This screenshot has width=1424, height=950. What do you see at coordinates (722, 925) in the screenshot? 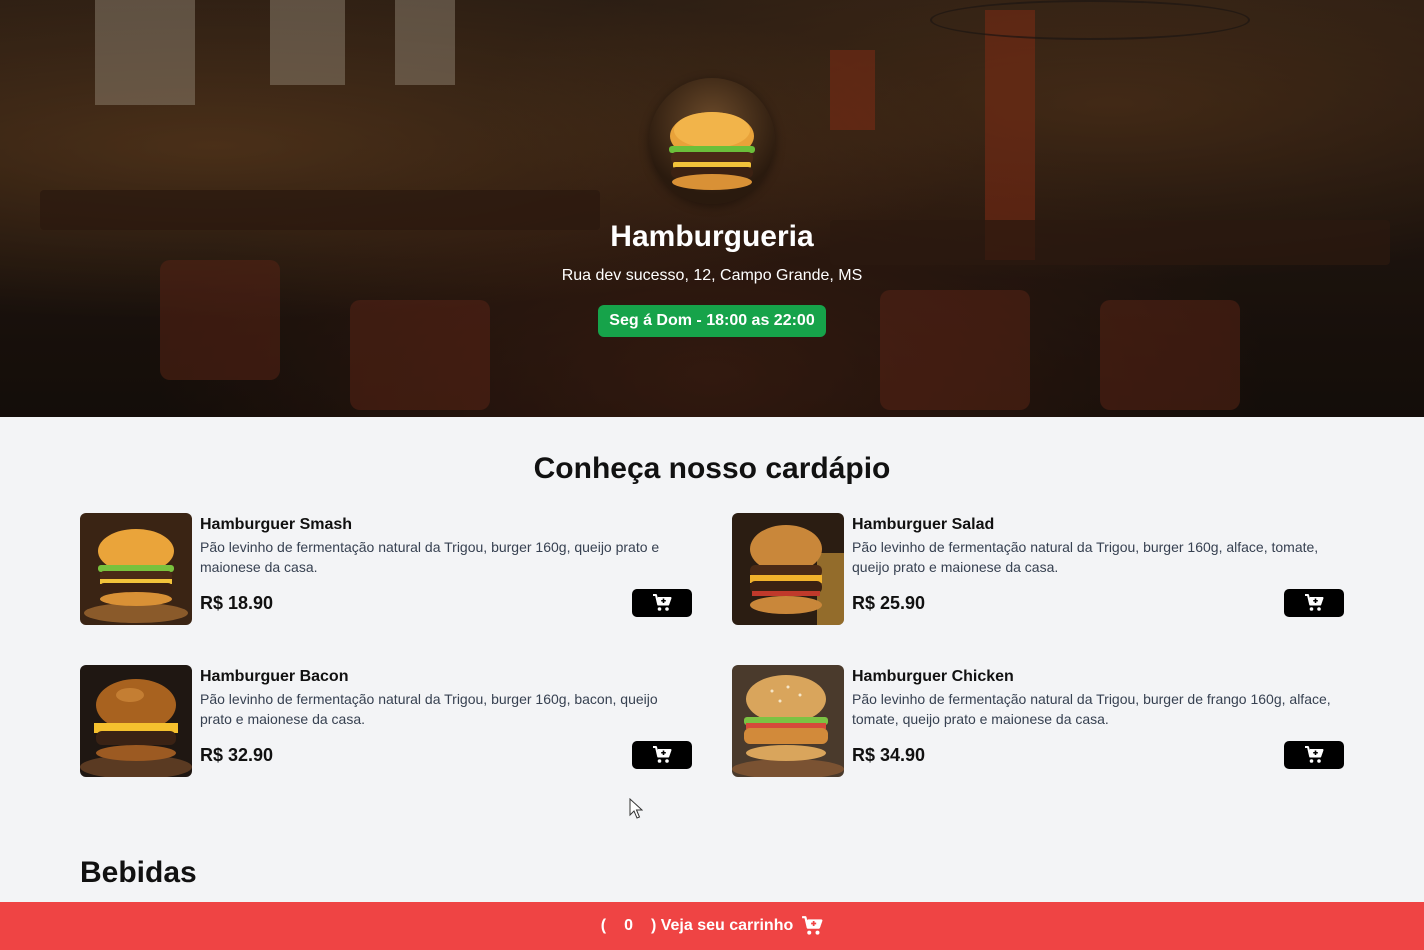
I see `cart-label: ) Veja seu carrinho` at bounding box center [722, 925].